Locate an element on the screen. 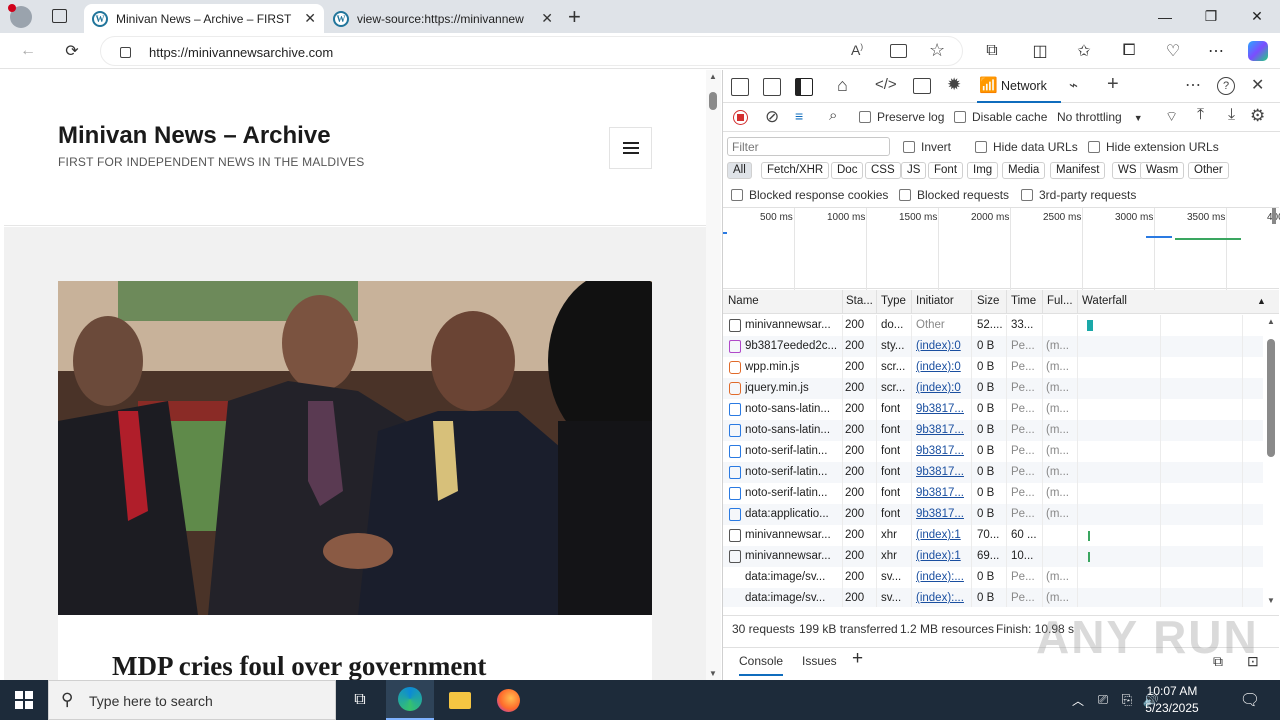 This screenshot has height=720, width=1280. tab-actions-icon is located at coordinates (59, 16).